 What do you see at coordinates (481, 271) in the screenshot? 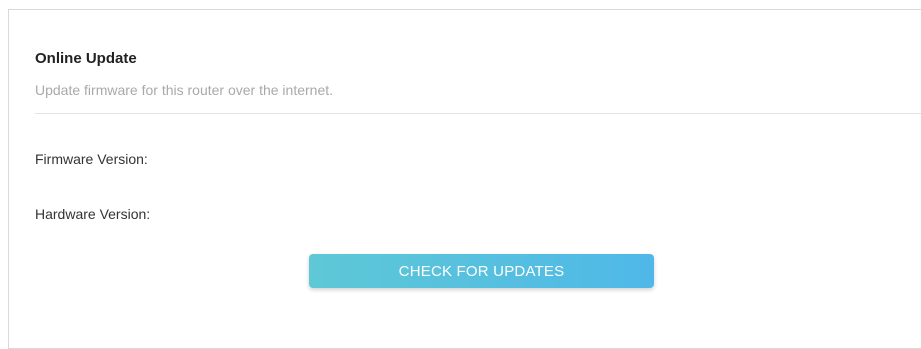
I see `check-for-updates-button: CHECK FOR UPDATES` at bounding box center [481, 271].